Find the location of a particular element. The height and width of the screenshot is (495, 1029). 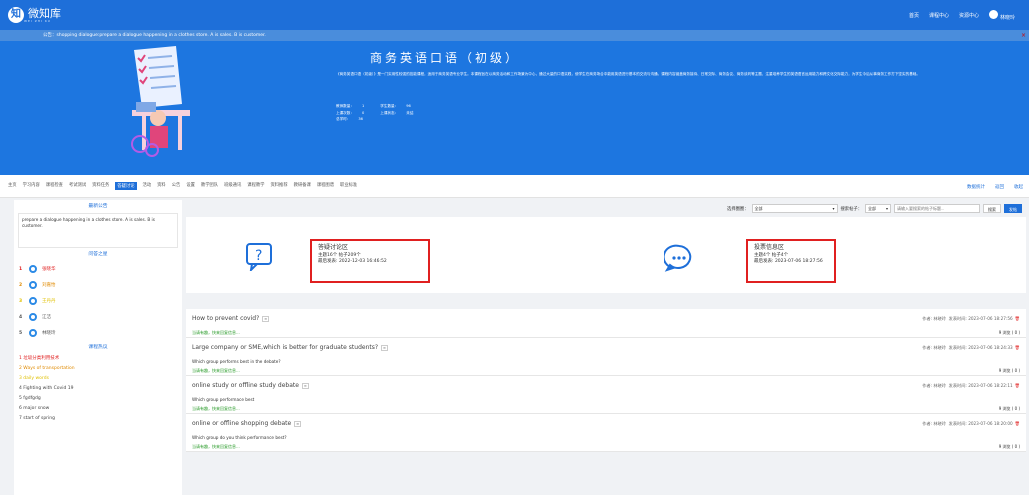

tab-2: 课程检查 is located at coordinates (54, 186).